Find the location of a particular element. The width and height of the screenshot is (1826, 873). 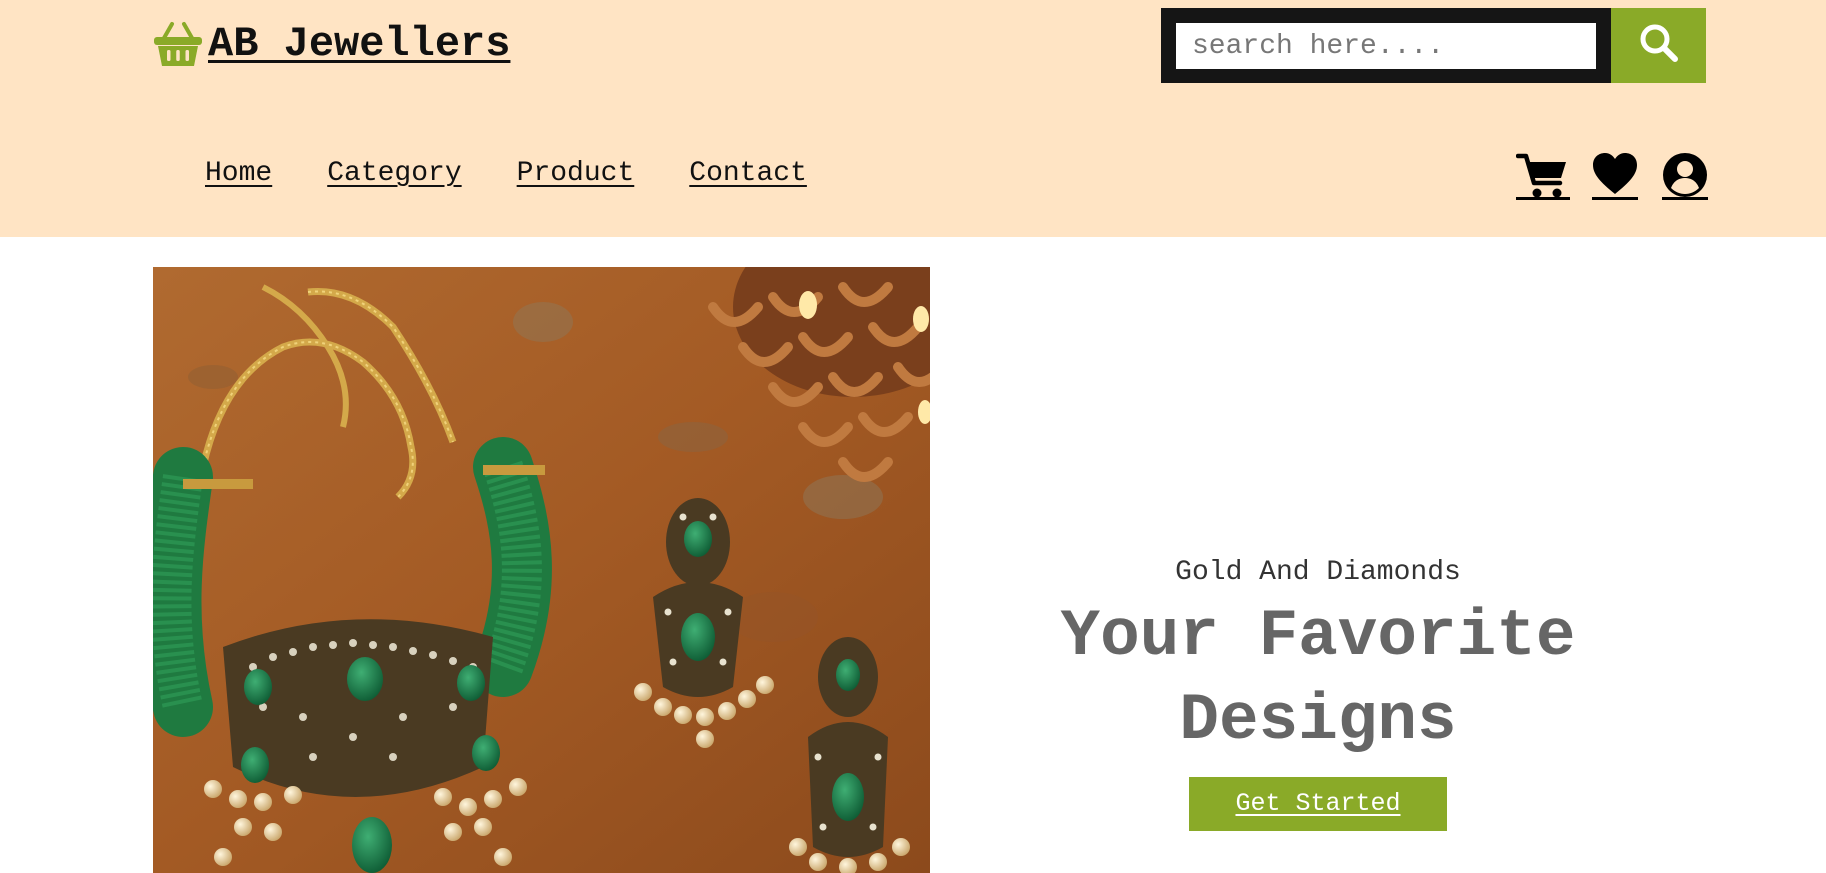

get-started-button: Get Started is located at coordinates (1318, 804).